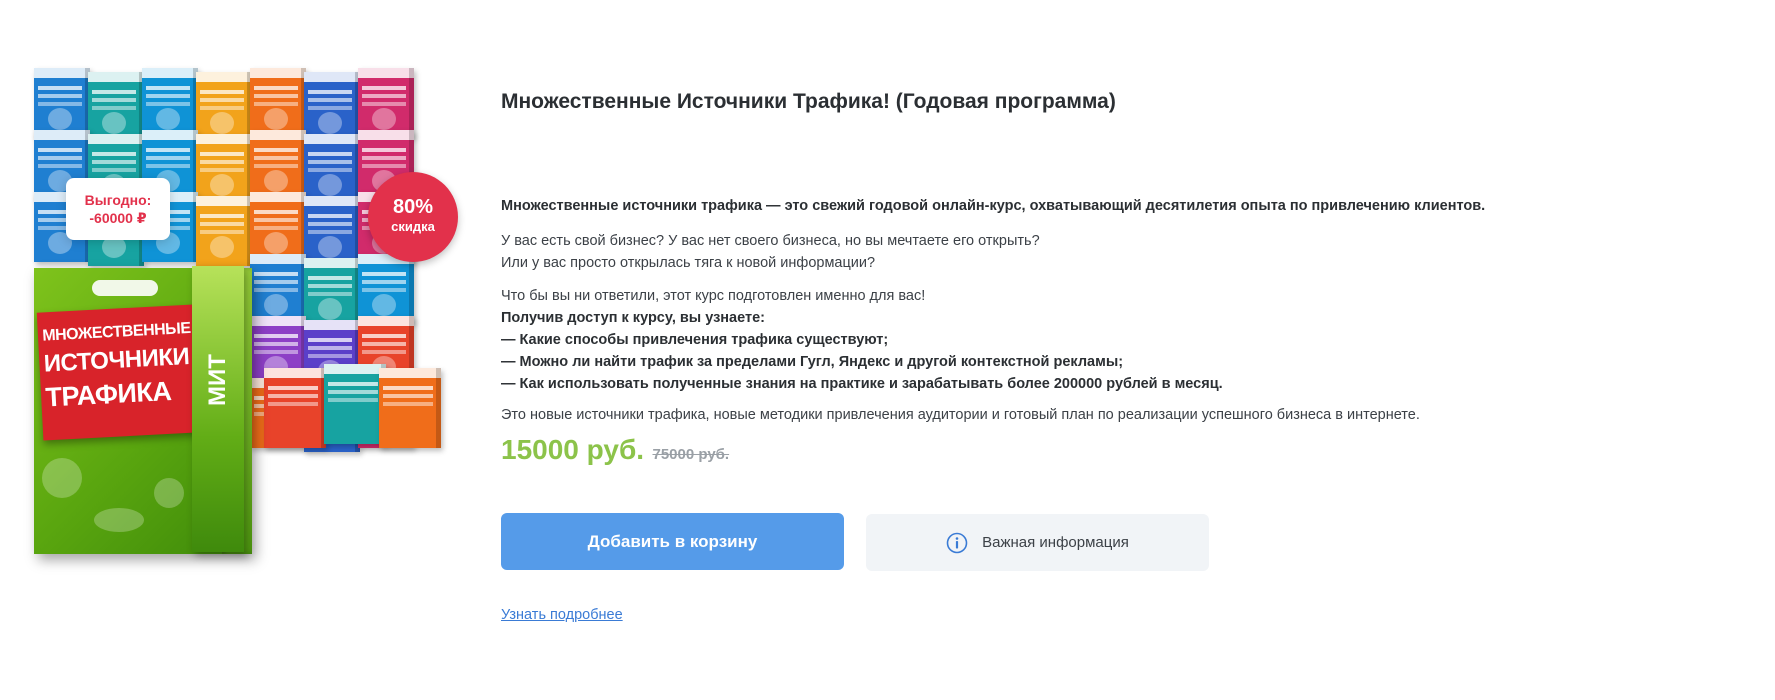 The height and width of the screenshot is (700, 1775). Describe the element at coordinates (1055, 542) in the screenshot. I see `important-info-label: Важная информация` at that location.